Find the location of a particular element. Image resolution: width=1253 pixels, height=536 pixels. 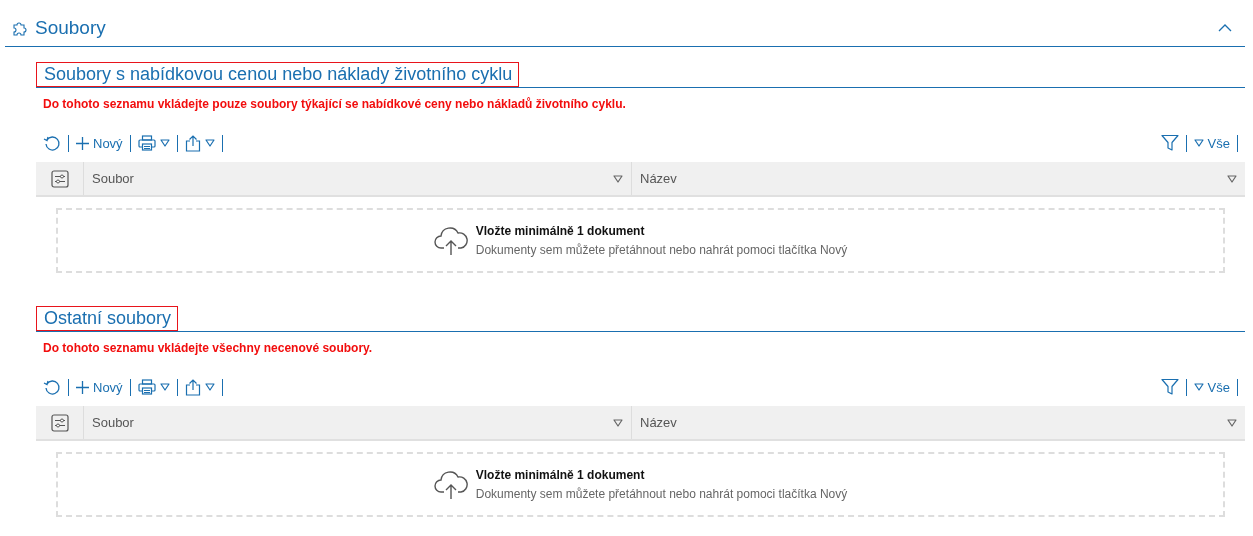

chevron-up-icon is located at coordinates (1225, 28).